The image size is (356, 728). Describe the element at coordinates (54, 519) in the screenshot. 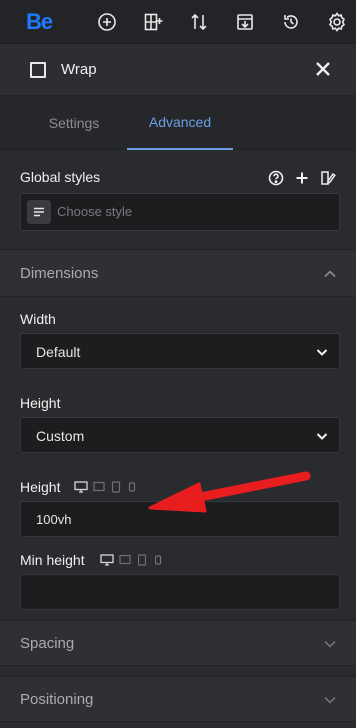

I see `height-input-value: 100vh` at that location.